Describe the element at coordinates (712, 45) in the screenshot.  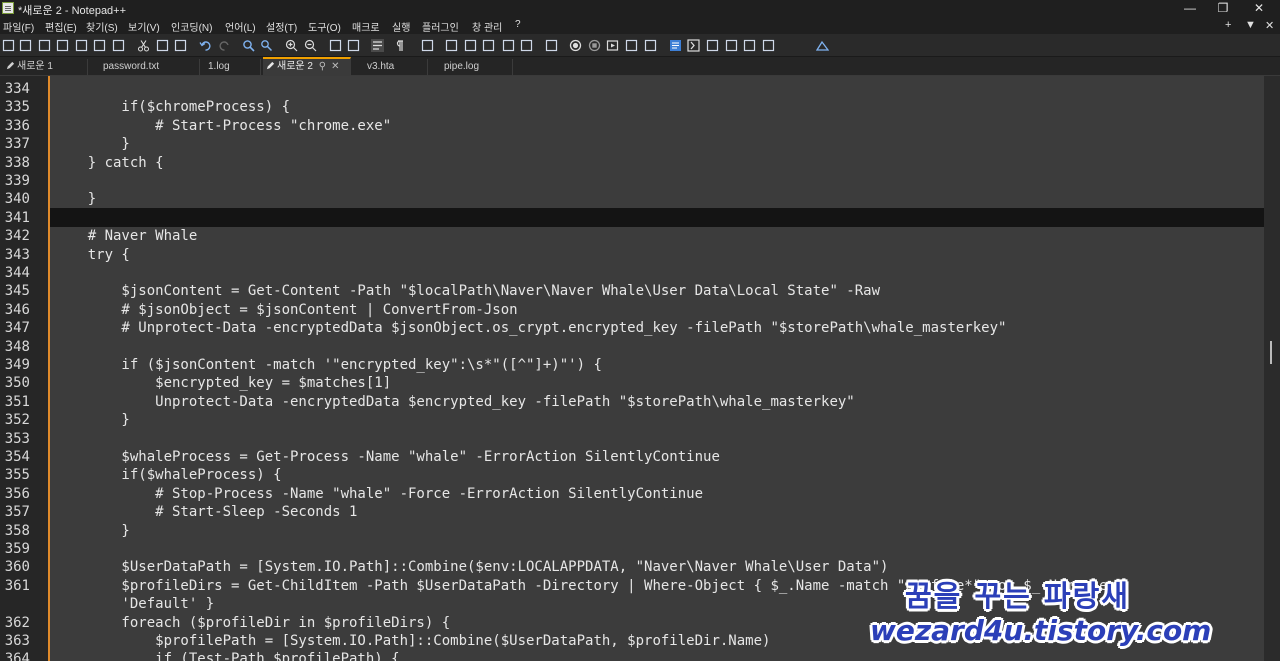
I see `plugin-3-icon` at that location.